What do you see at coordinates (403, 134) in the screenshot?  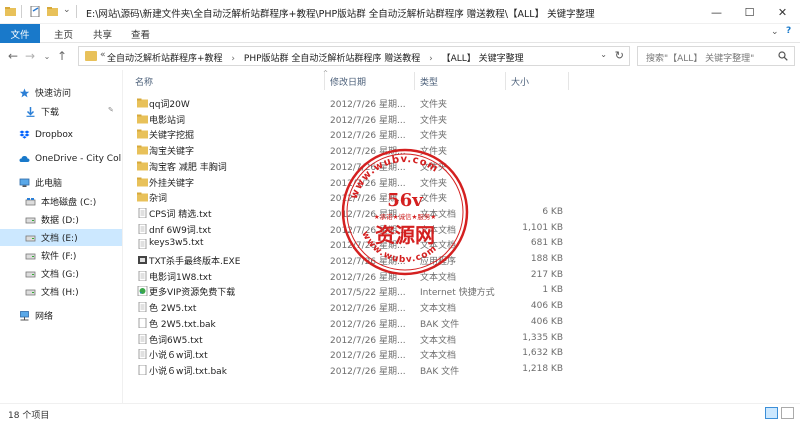 I see `file-row: 关键字挖掘 2012/7/26 星期... 文件夹` at bounding box center [403, 134].